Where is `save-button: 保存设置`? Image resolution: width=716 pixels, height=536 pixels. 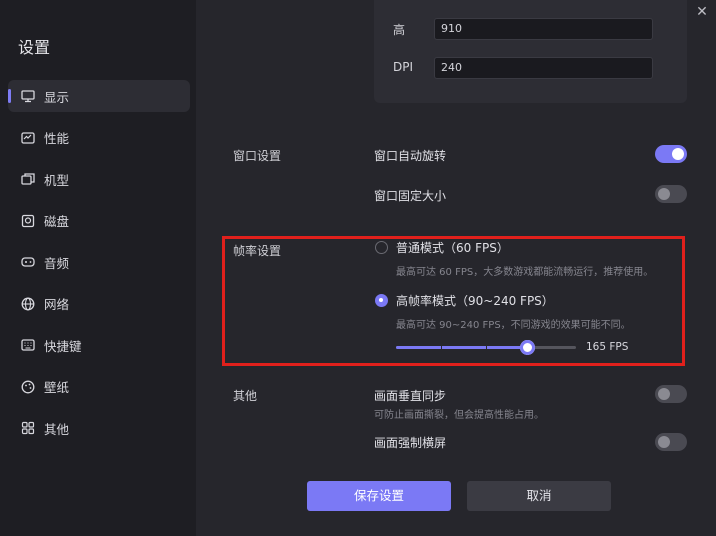
save-button: 保存设置 is located at coordinates (379, 496).